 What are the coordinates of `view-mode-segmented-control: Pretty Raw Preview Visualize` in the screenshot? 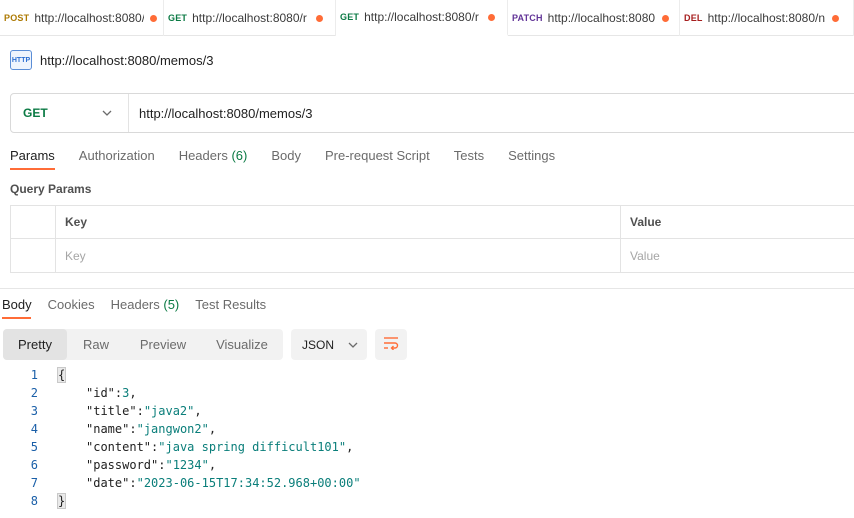 It's located at (143, 344).